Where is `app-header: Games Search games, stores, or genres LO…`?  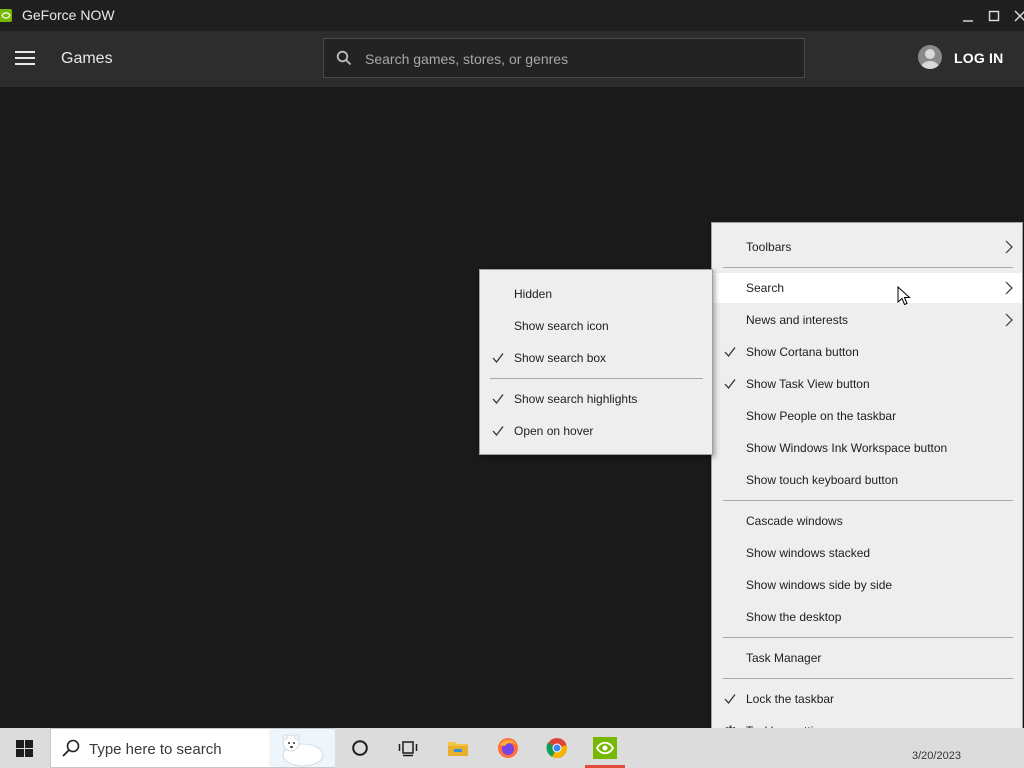
app-header: Games Search games, stores, or genres LO… is located at coordinates (512, 59).